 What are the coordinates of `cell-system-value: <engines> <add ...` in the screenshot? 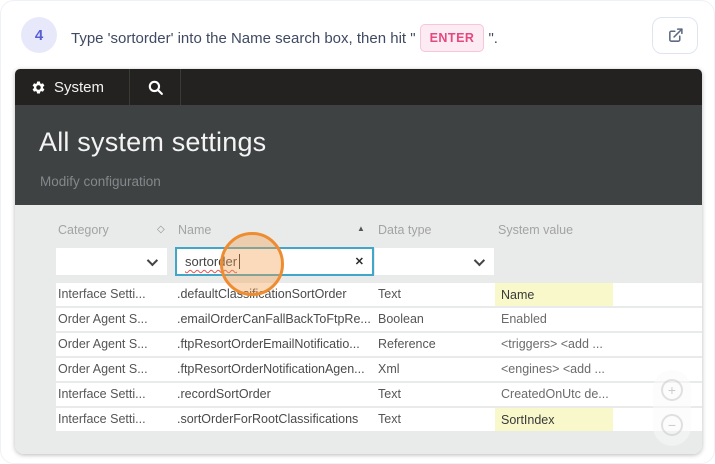 It's located at (553, 369).